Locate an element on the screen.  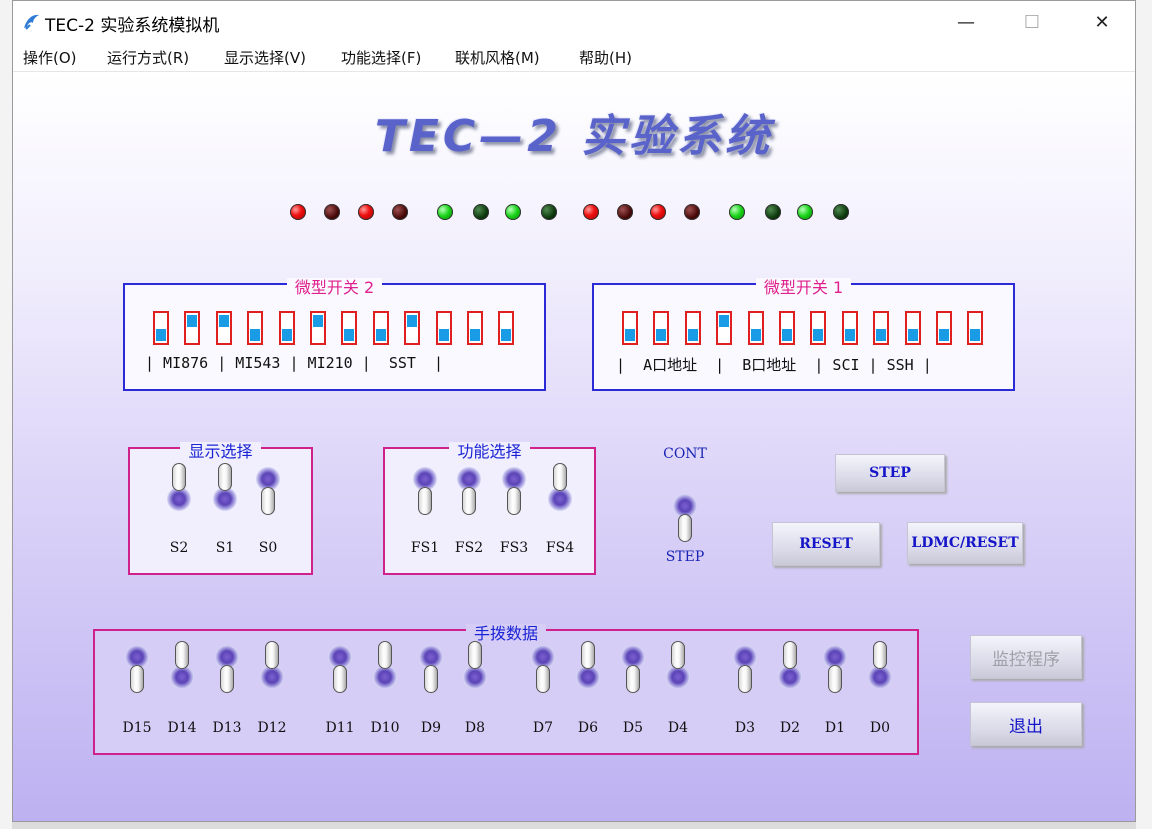
desktop-background is located at coordinates (1144, 414).